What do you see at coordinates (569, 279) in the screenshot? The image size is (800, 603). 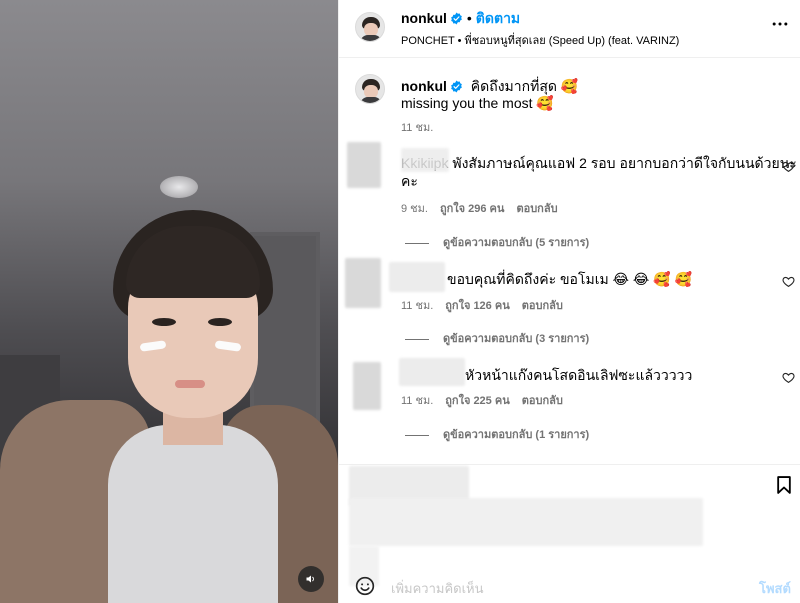 I see `comment-text: ขอบคุณที่คิดถึงค่ะ ขอโมเม 😂 😂 🥰 🥰` at bounding box center [569, 279].